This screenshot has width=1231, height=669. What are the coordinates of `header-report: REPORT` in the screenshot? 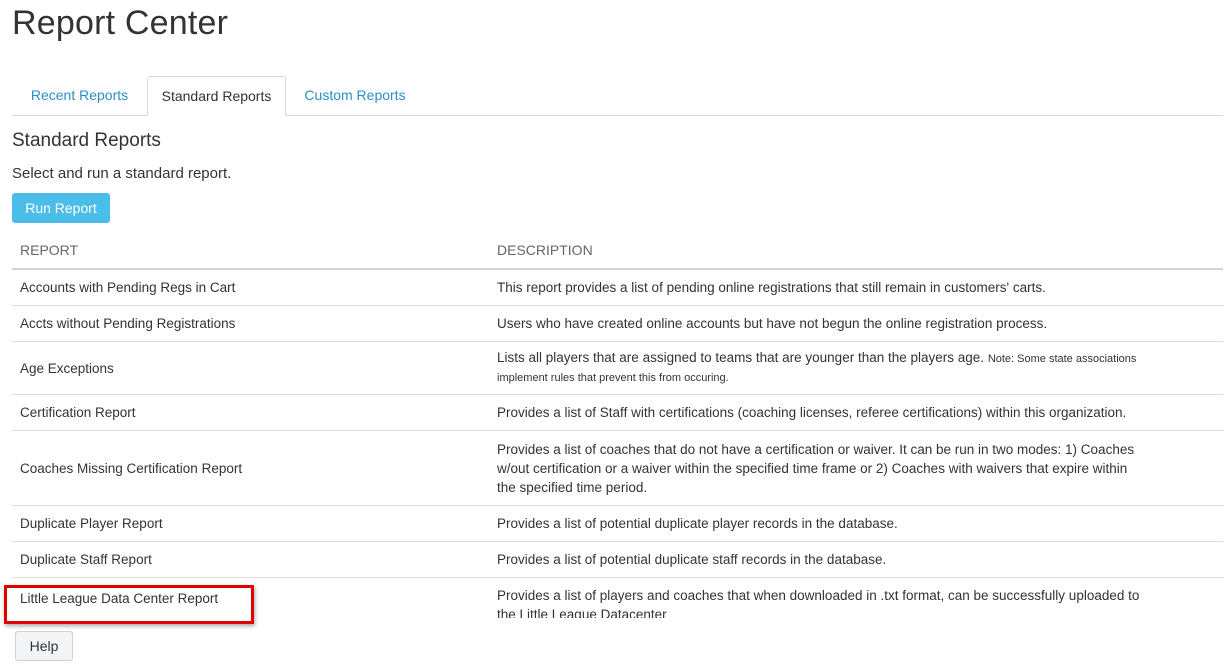 It's located at (49, 250).